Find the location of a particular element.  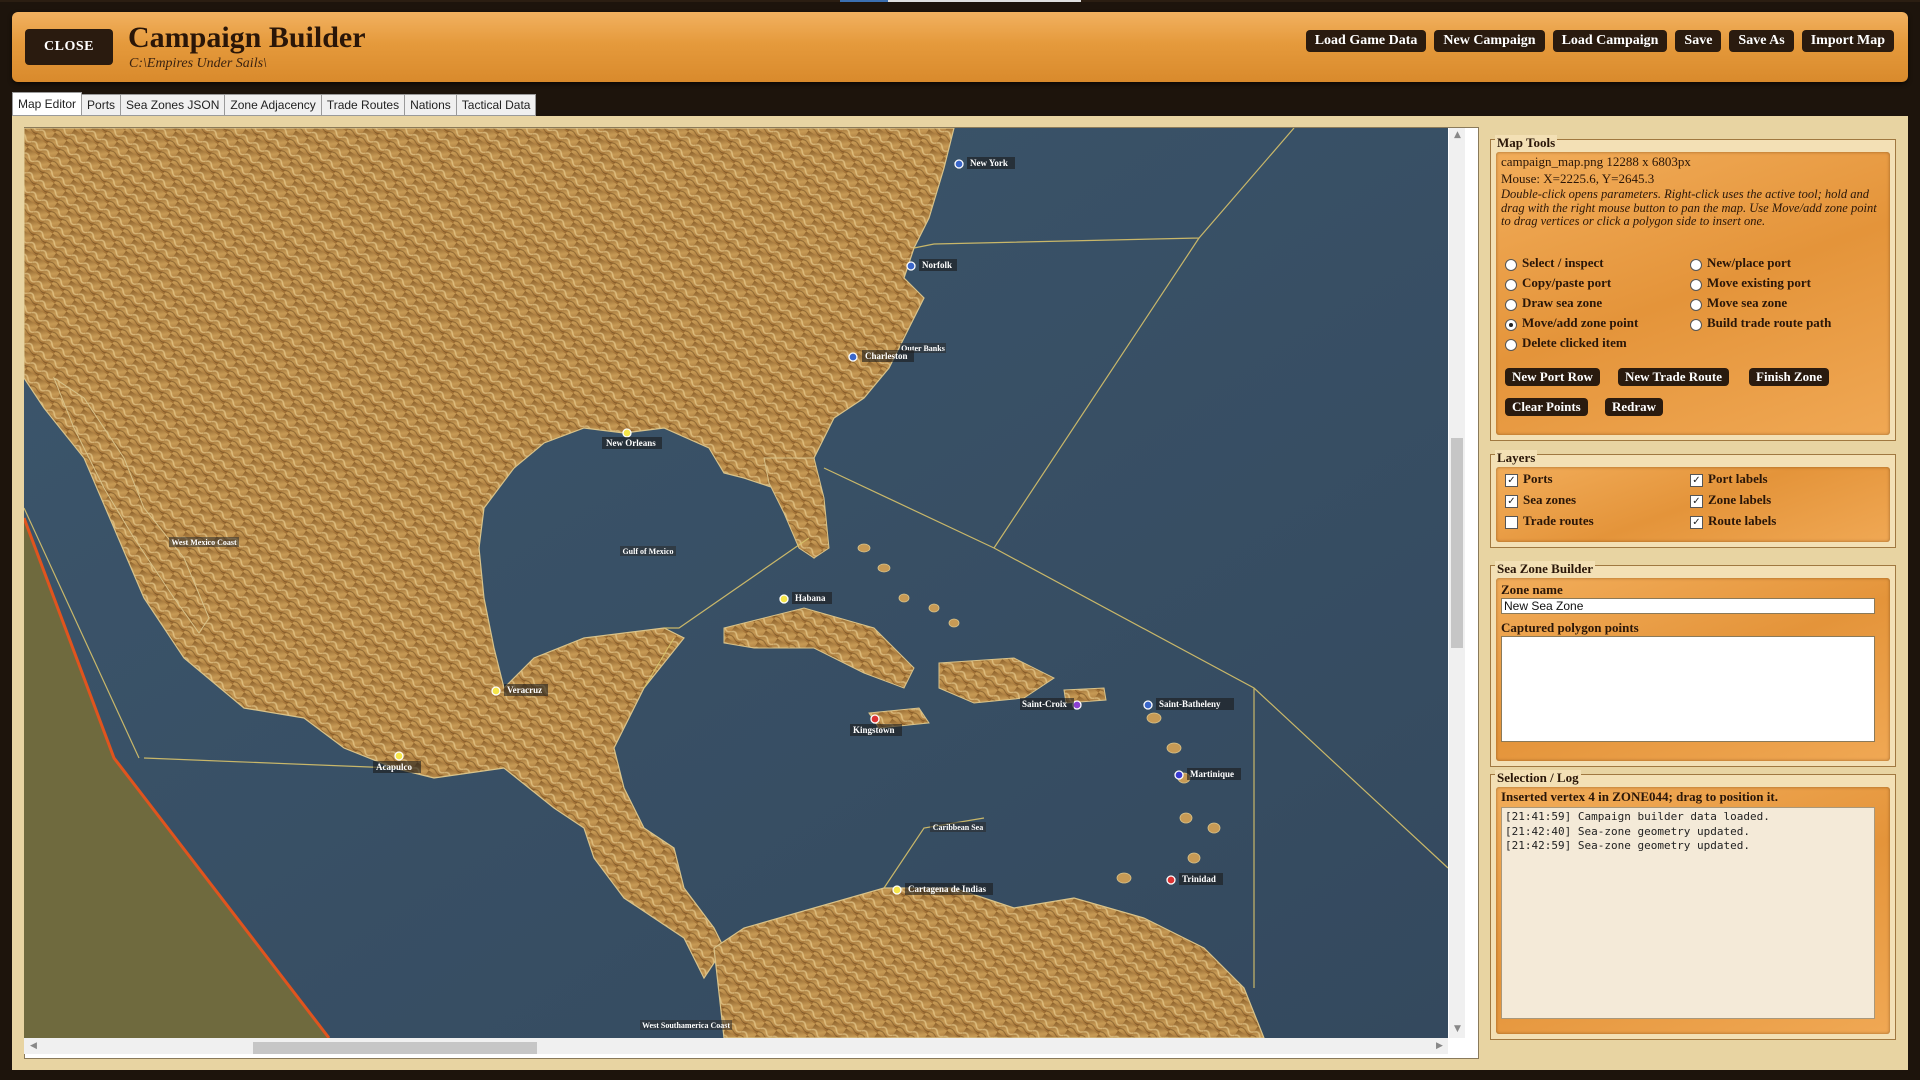

checkbox-route-labels: ✓ is located at coordinates (1696, 522).